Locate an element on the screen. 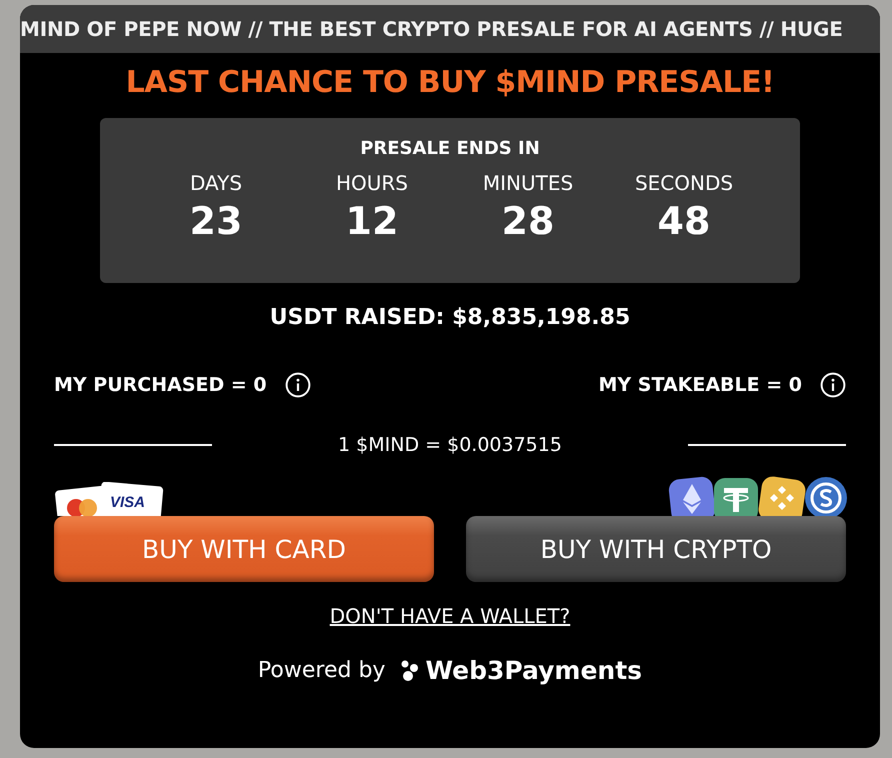 This screenshot has height=758, width=892. dots-logo-icon is located at coordinates (410, 670).